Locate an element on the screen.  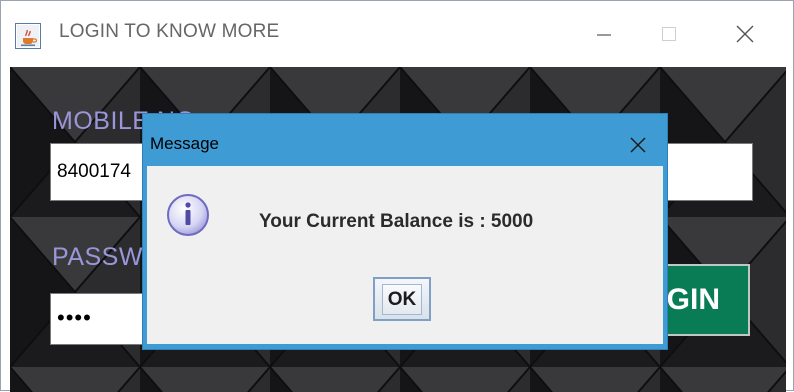
dialog-message: Your Current Balance is : 5000 is located at coordinates (396, 221).